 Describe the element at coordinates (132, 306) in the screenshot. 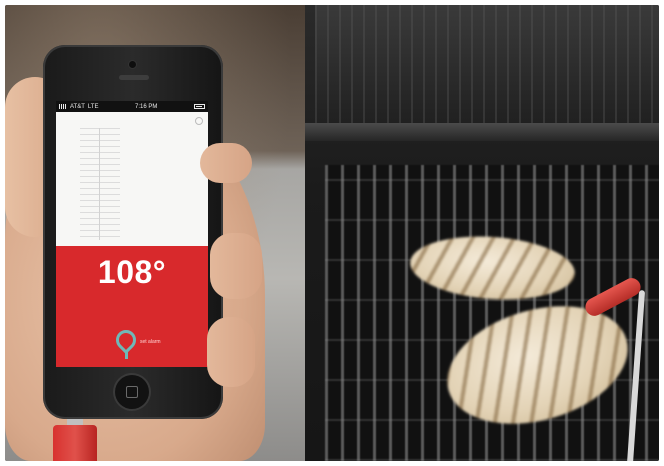

I see `temperature-panel: 108° set alarm` at that location.